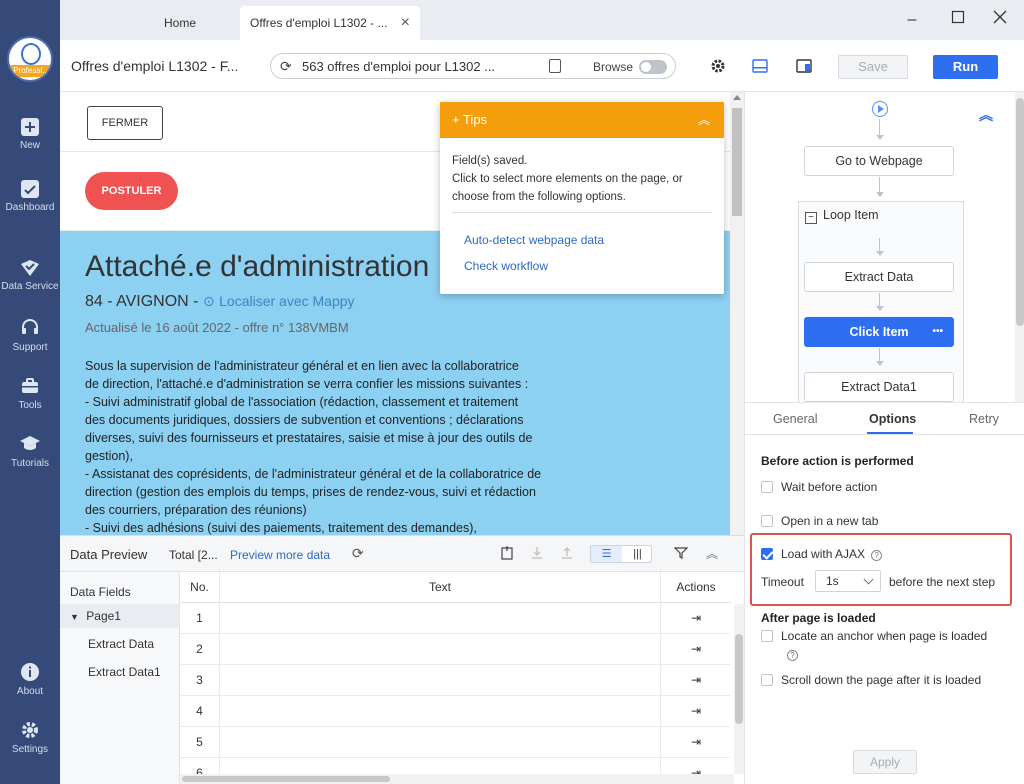 This screenshot has height=784, width=1024. I want to click on timeout-select: 1s, so click(848, 581).